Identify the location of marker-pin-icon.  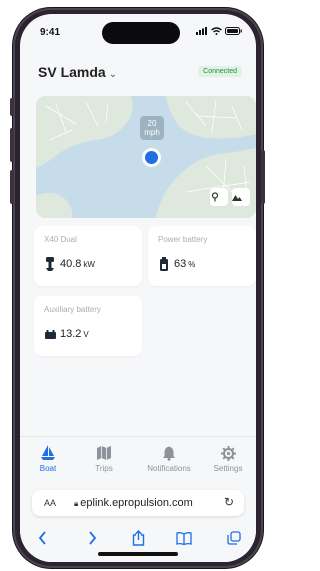
(215, 197).